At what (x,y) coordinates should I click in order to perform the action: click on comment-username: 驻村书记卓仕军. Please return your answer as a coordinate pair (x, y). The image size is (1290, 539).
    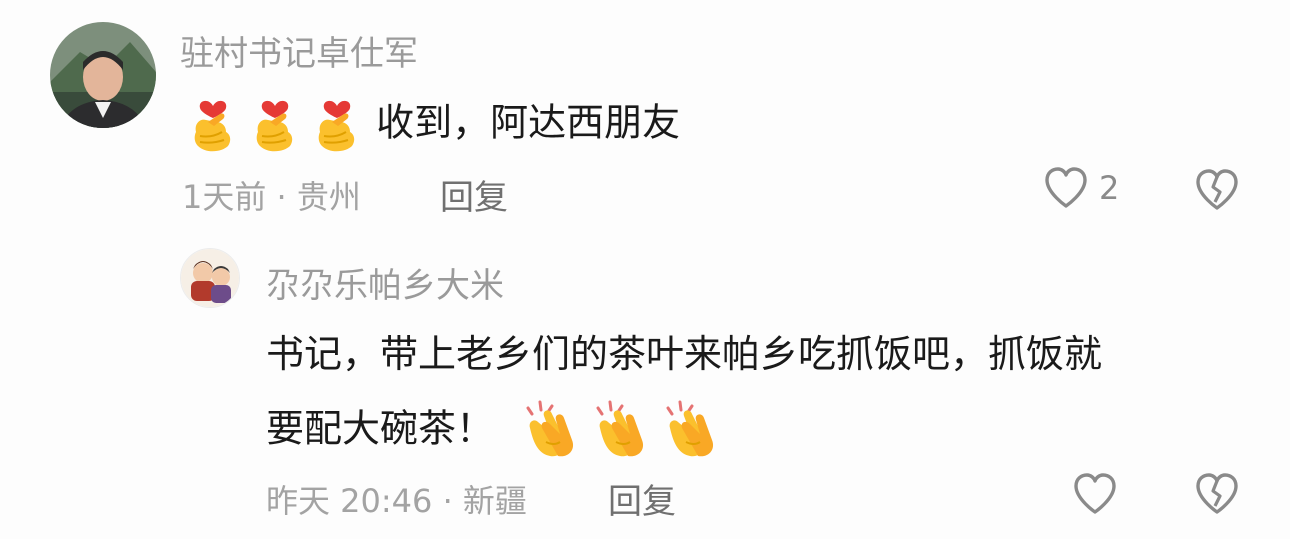
    Looking at the image, I should click on (299, 50).